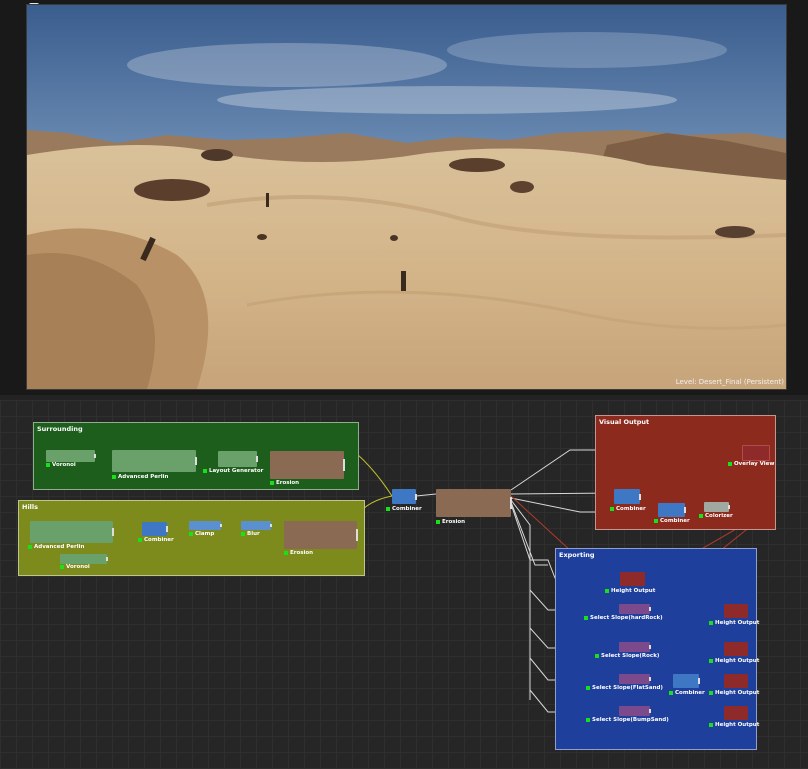 The height and width of the screenshot is (769, 808). Describe the element at coordinates (30, 507) in the screenshot. I see `group-title: Hills` at that location.